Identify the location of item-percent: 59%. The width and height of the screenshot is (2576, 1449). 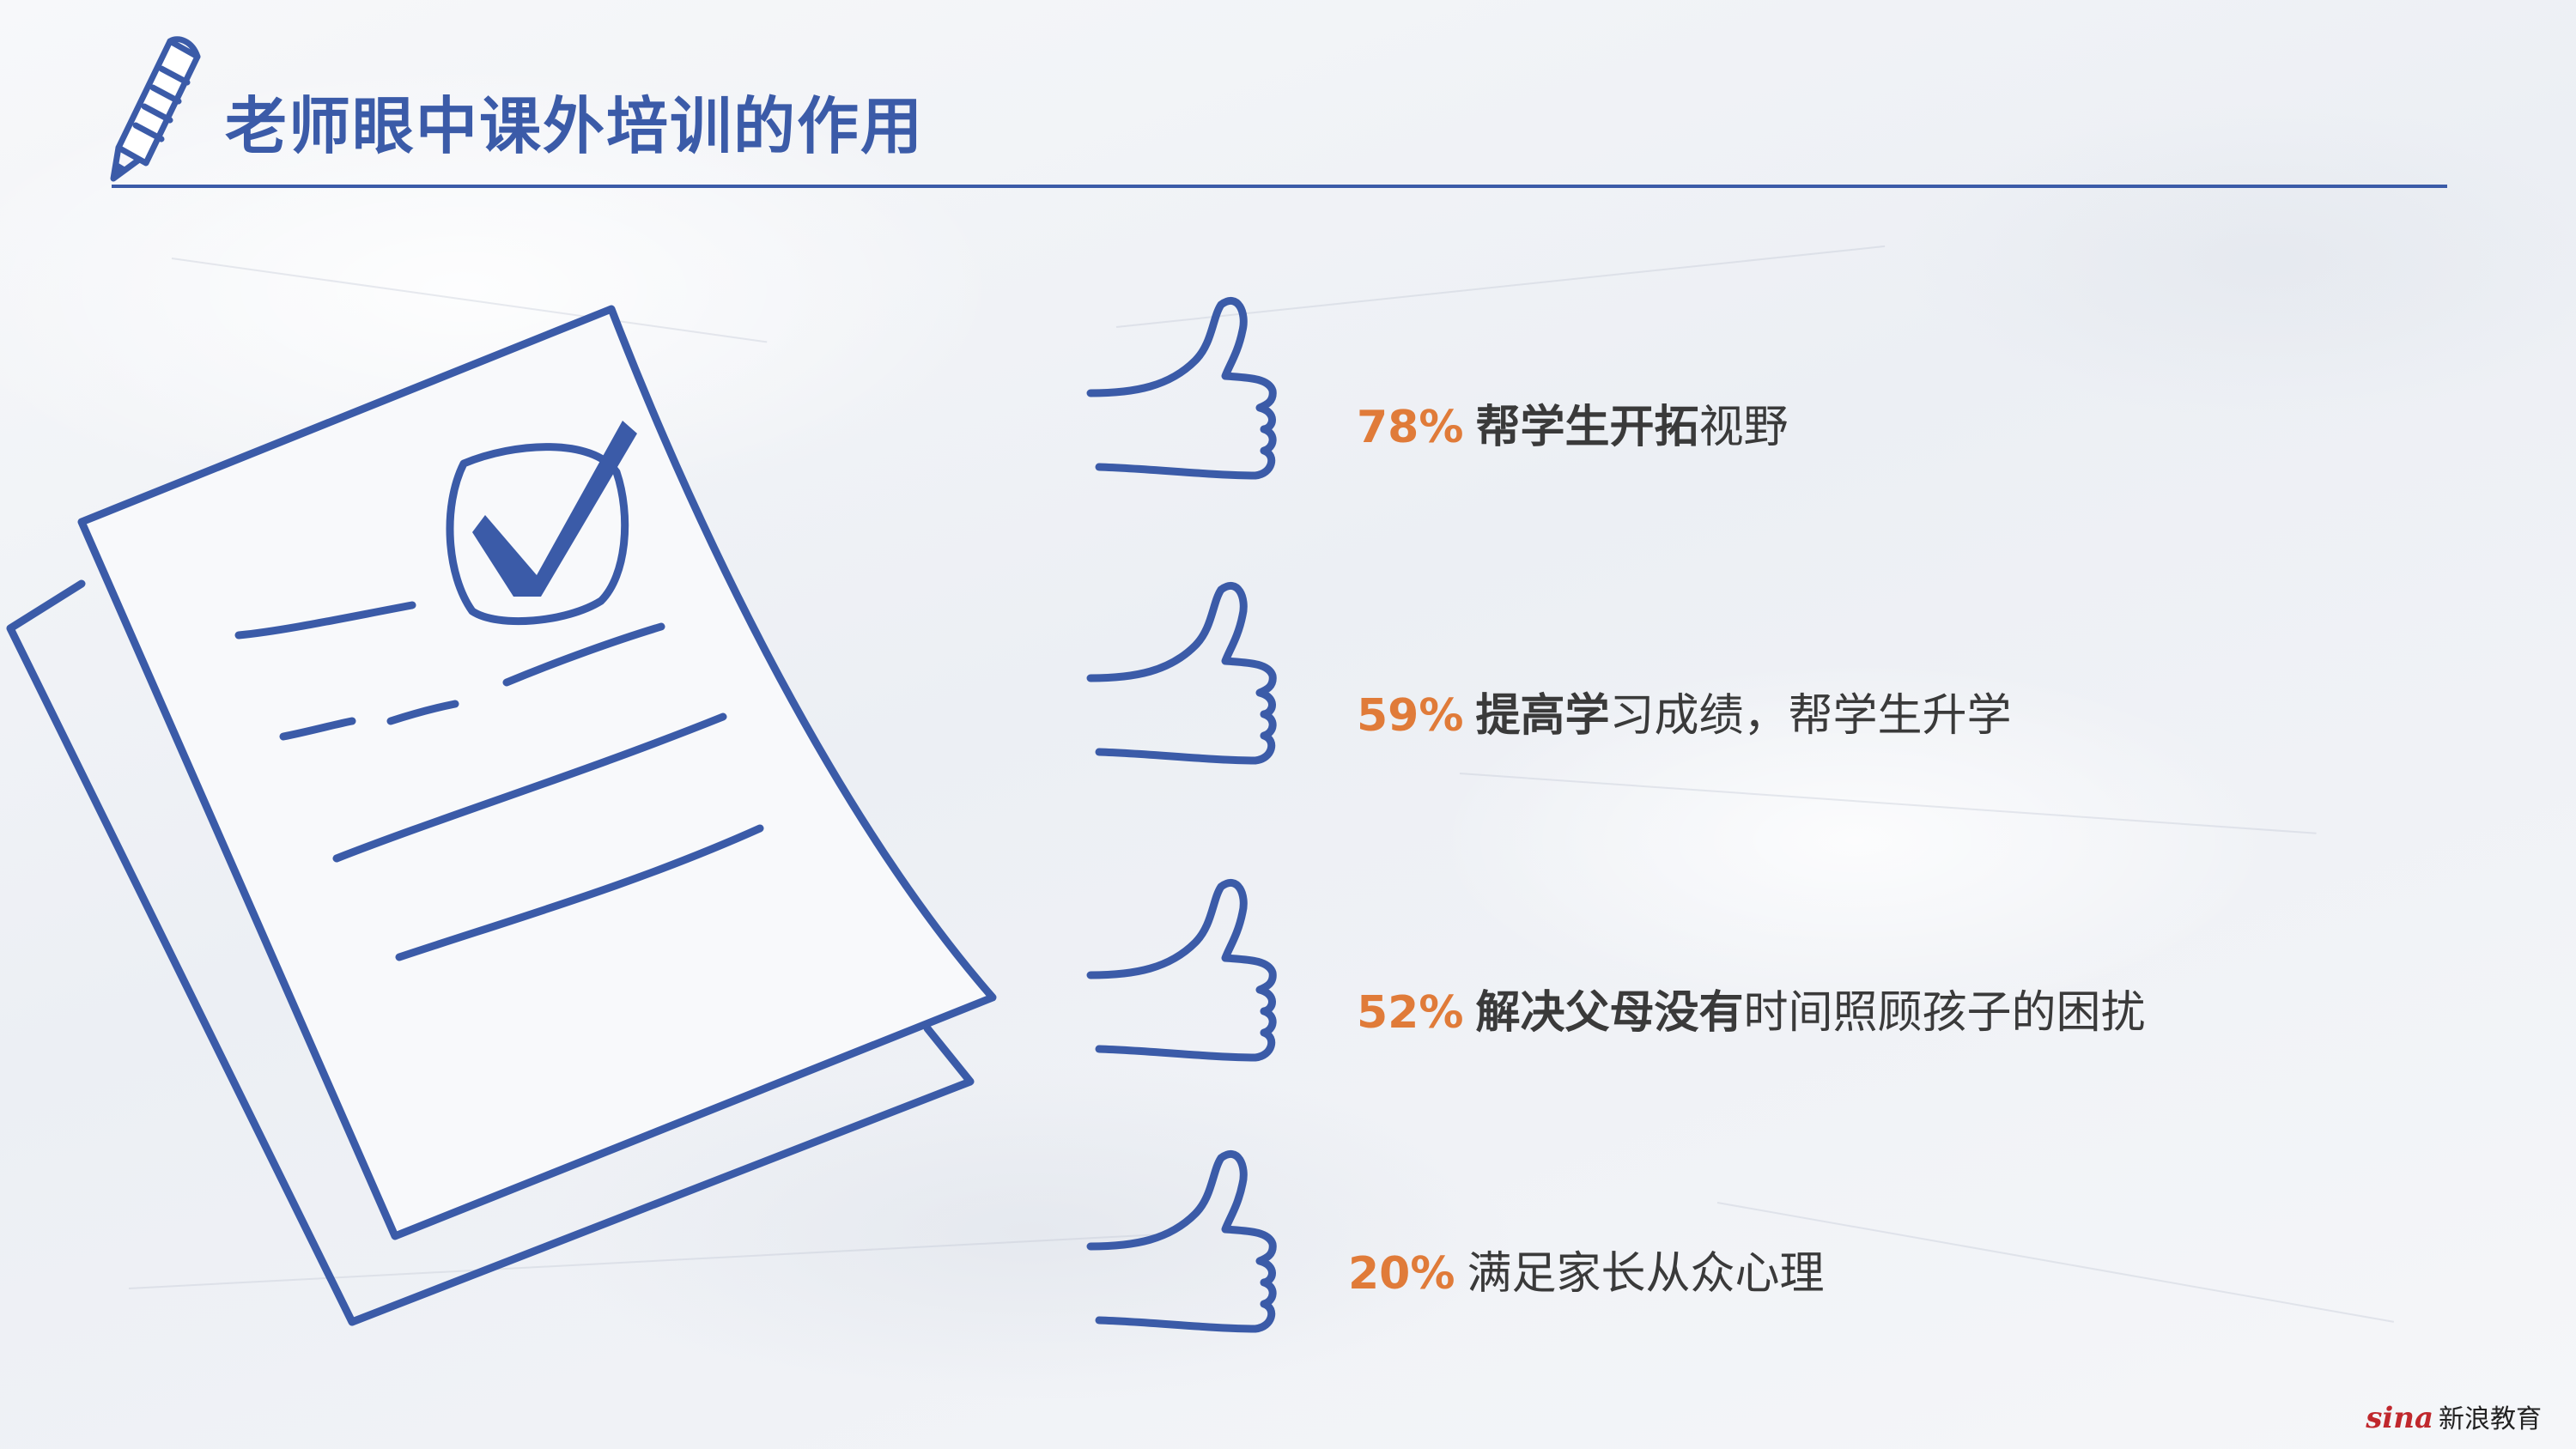
(1411, 716).